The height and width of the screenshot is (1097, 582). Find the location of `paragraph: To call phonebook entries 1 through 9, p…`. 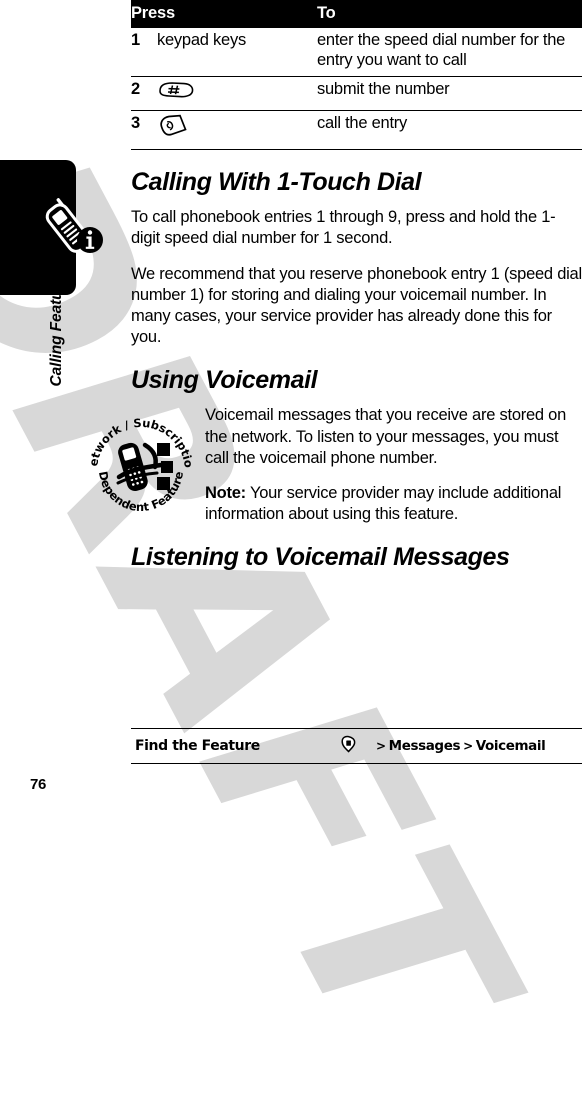

paragraph: To call phonebook entries 1 through 9, p… is located at coordinates (356, 228).